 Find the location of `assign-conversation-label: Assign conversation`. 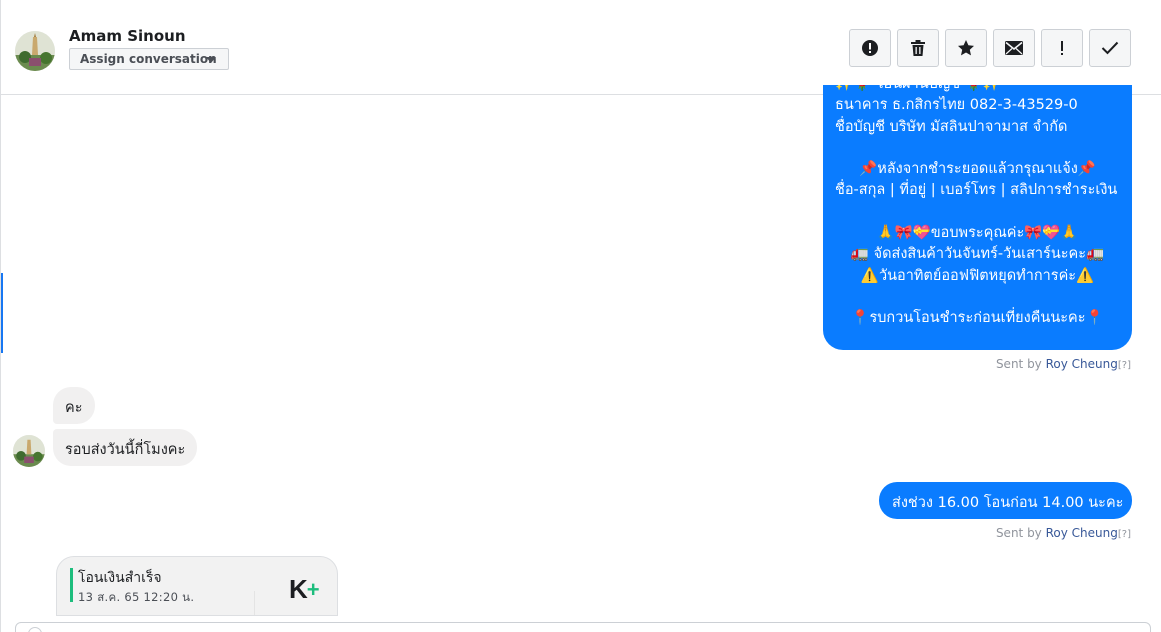

assign-conversation-label: Assign conversation is located at coordinates (148, 59).